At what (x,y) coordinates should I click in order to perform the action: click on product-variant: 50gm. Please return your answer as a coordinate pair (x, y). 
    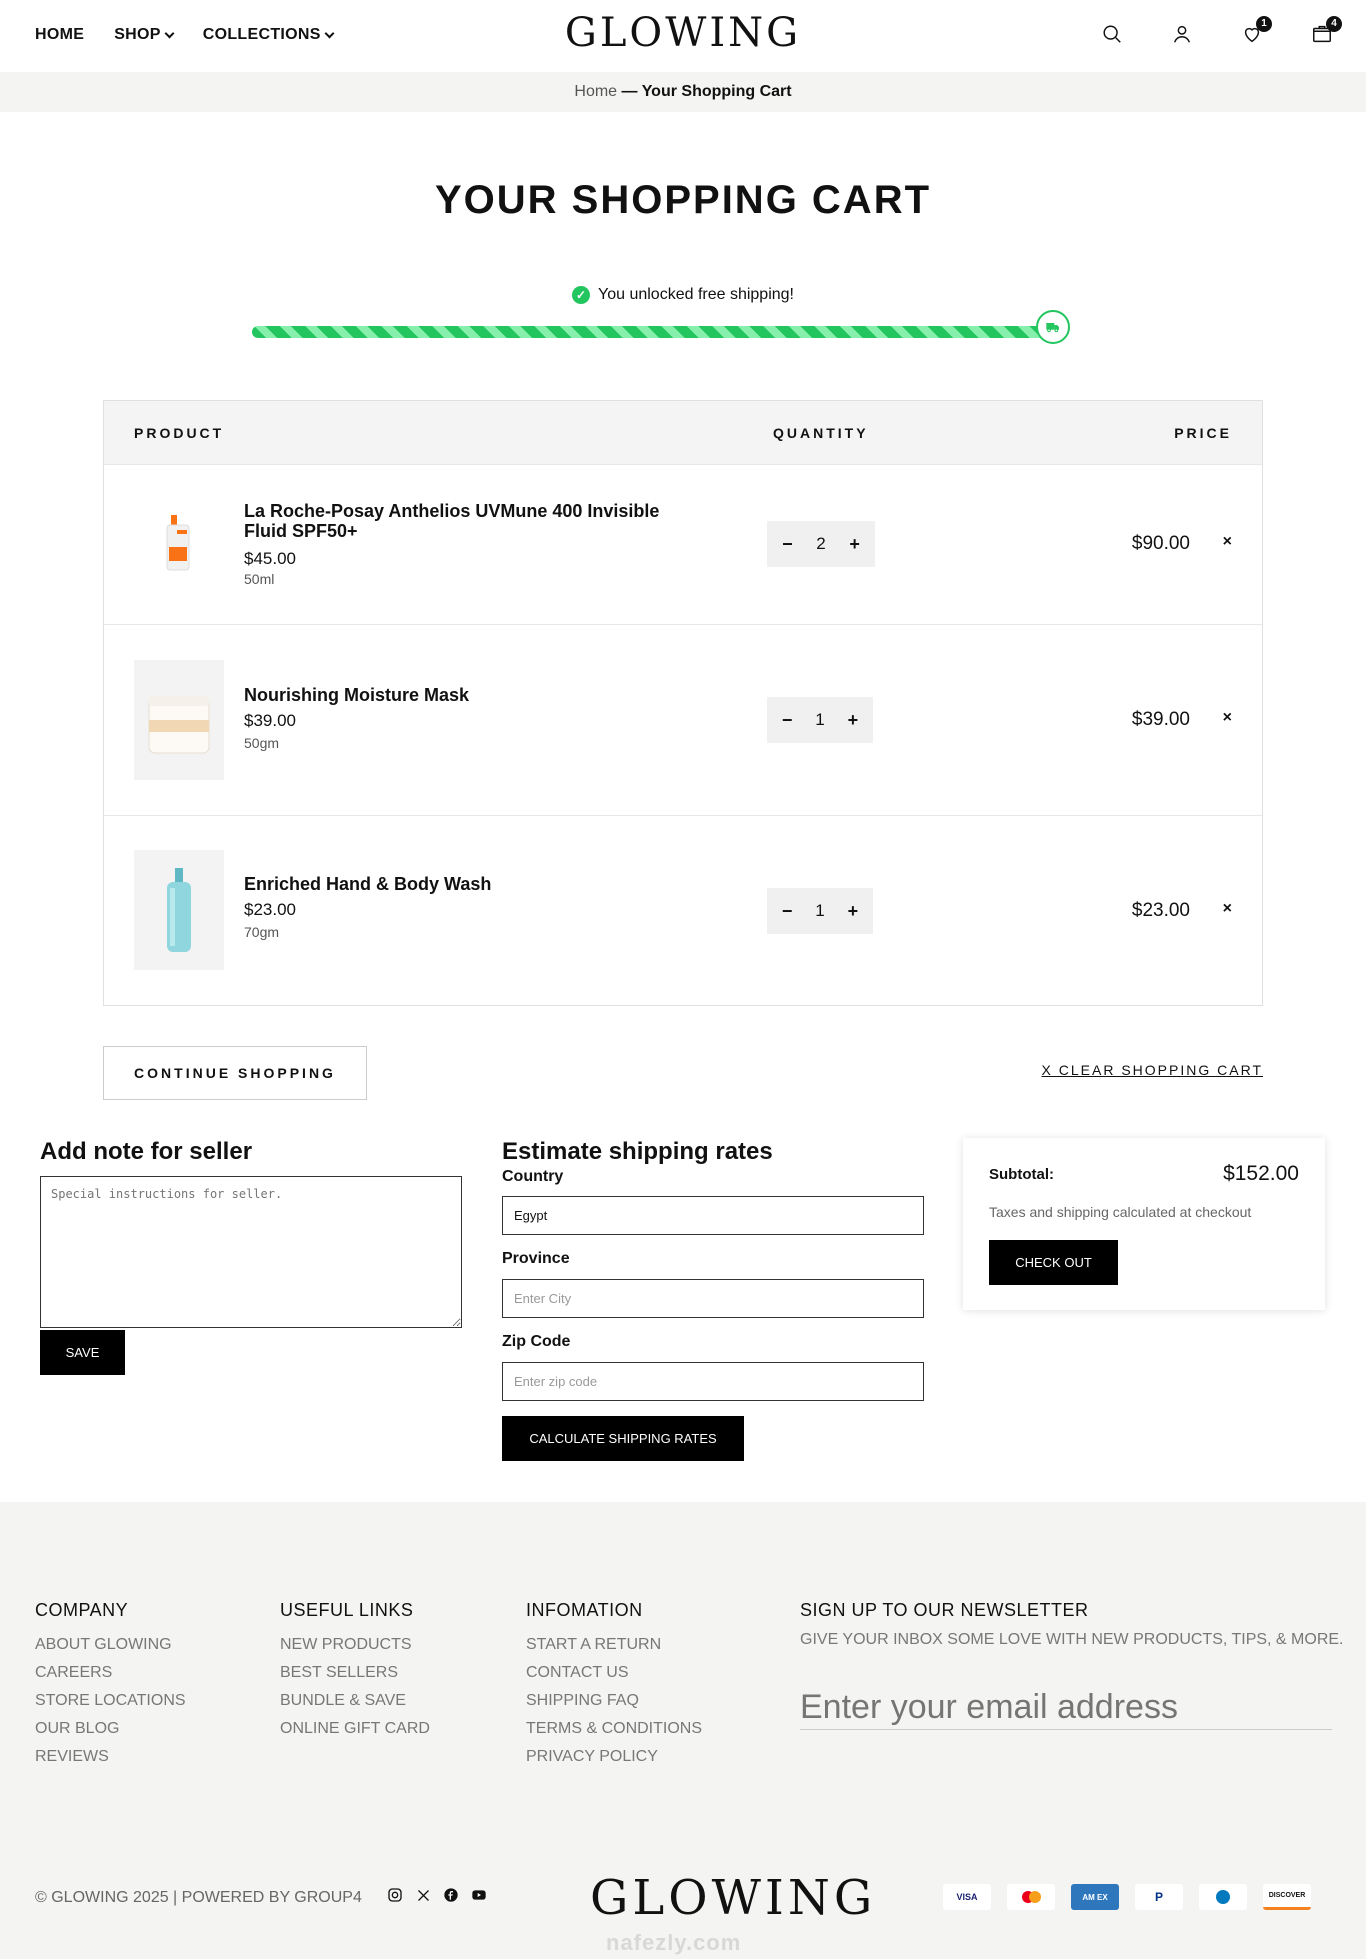
    Looking at the image, I should click on (262, 743).